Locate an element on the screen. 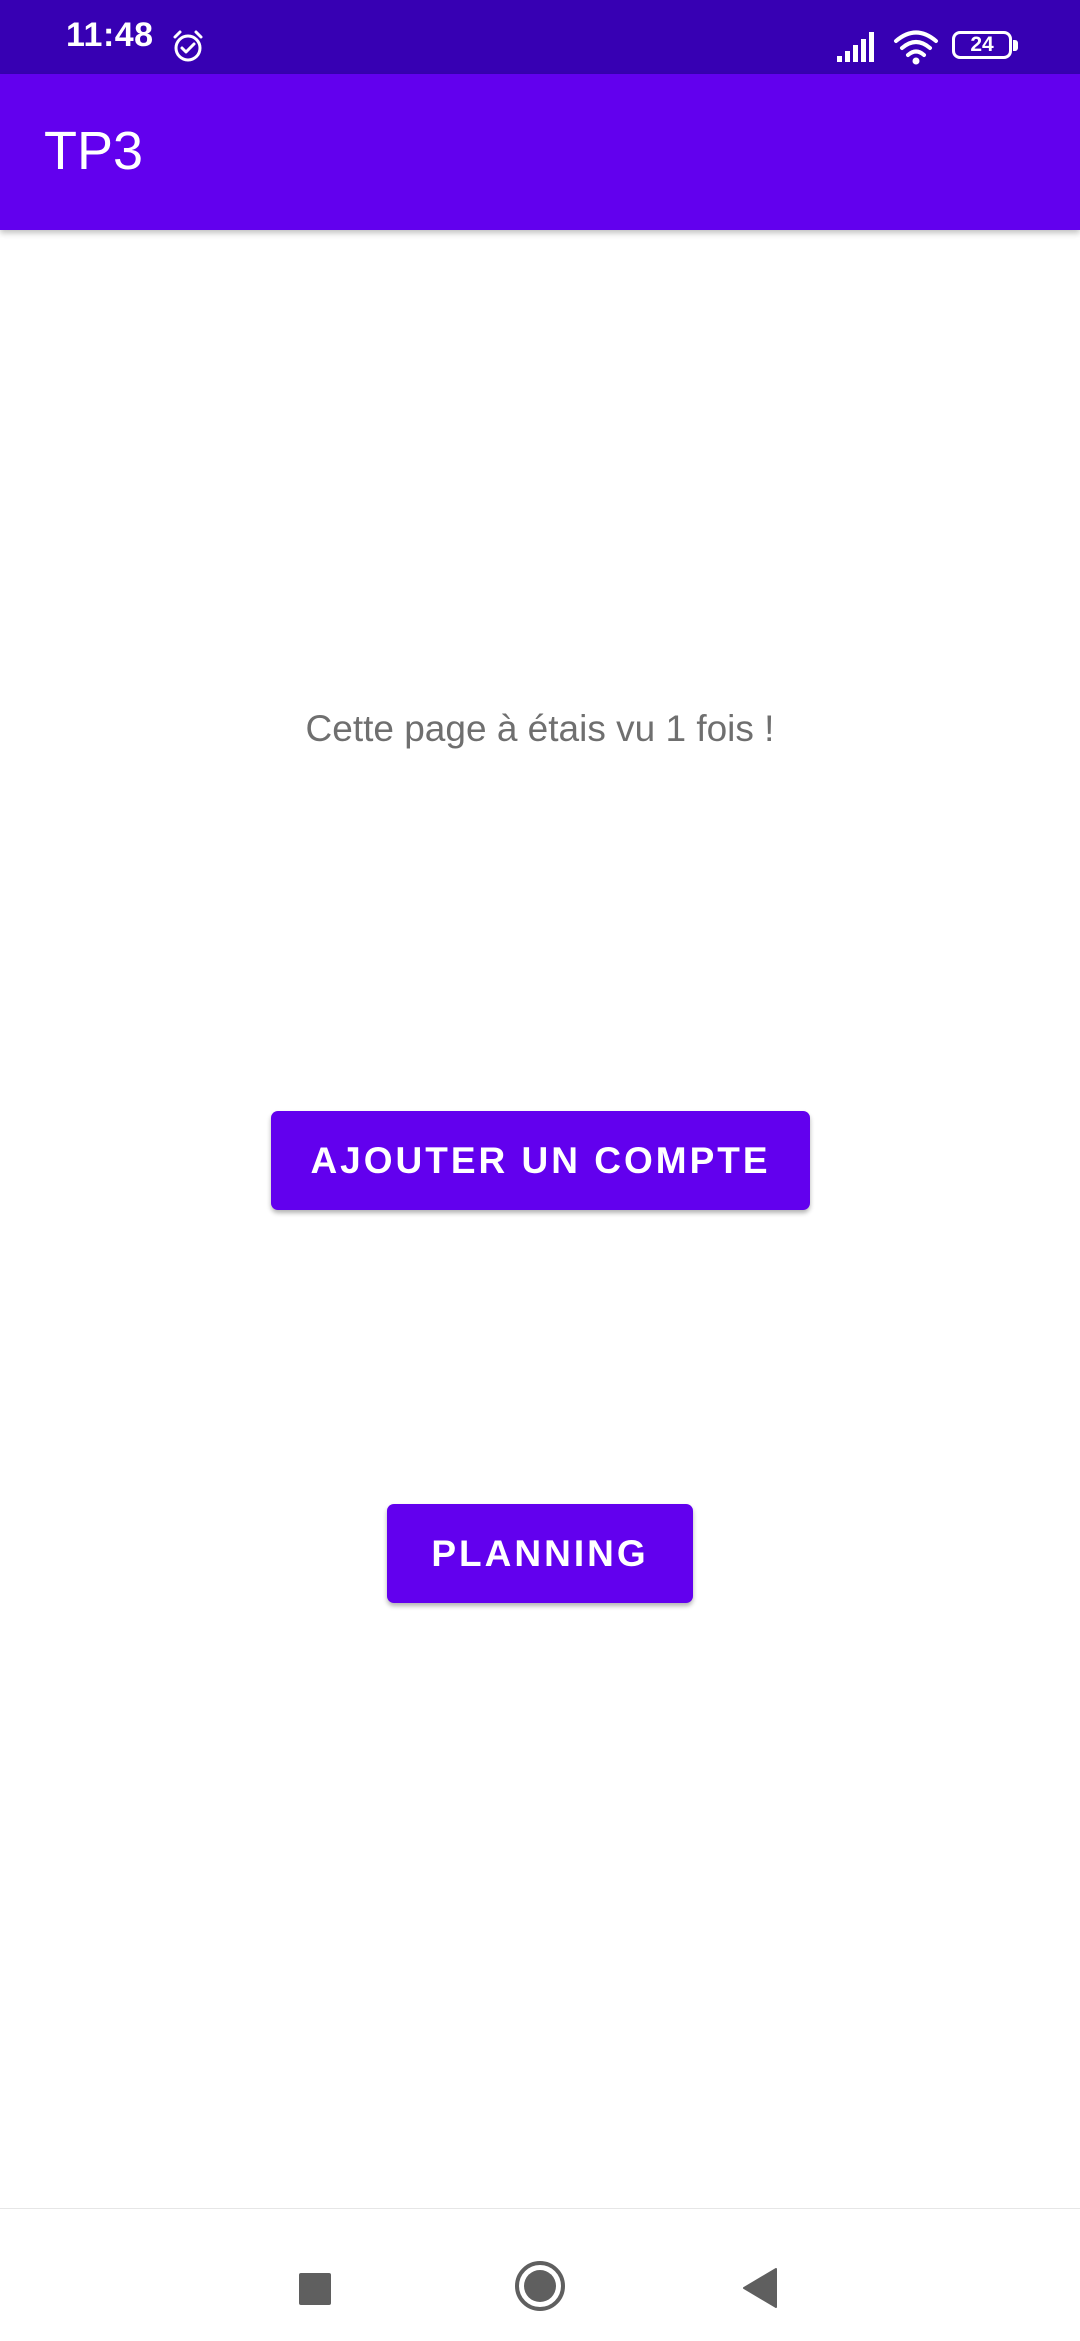 Image resolution: width=1080 pixels, height=2341 pixels. battery-level: 24 is located at coordinates (982, 44).